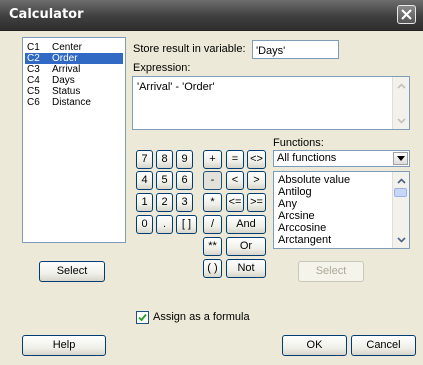 Image resolution: width=423 pixels, height=365 pixels. I want to click on key-equals: =, so click(235, 159).